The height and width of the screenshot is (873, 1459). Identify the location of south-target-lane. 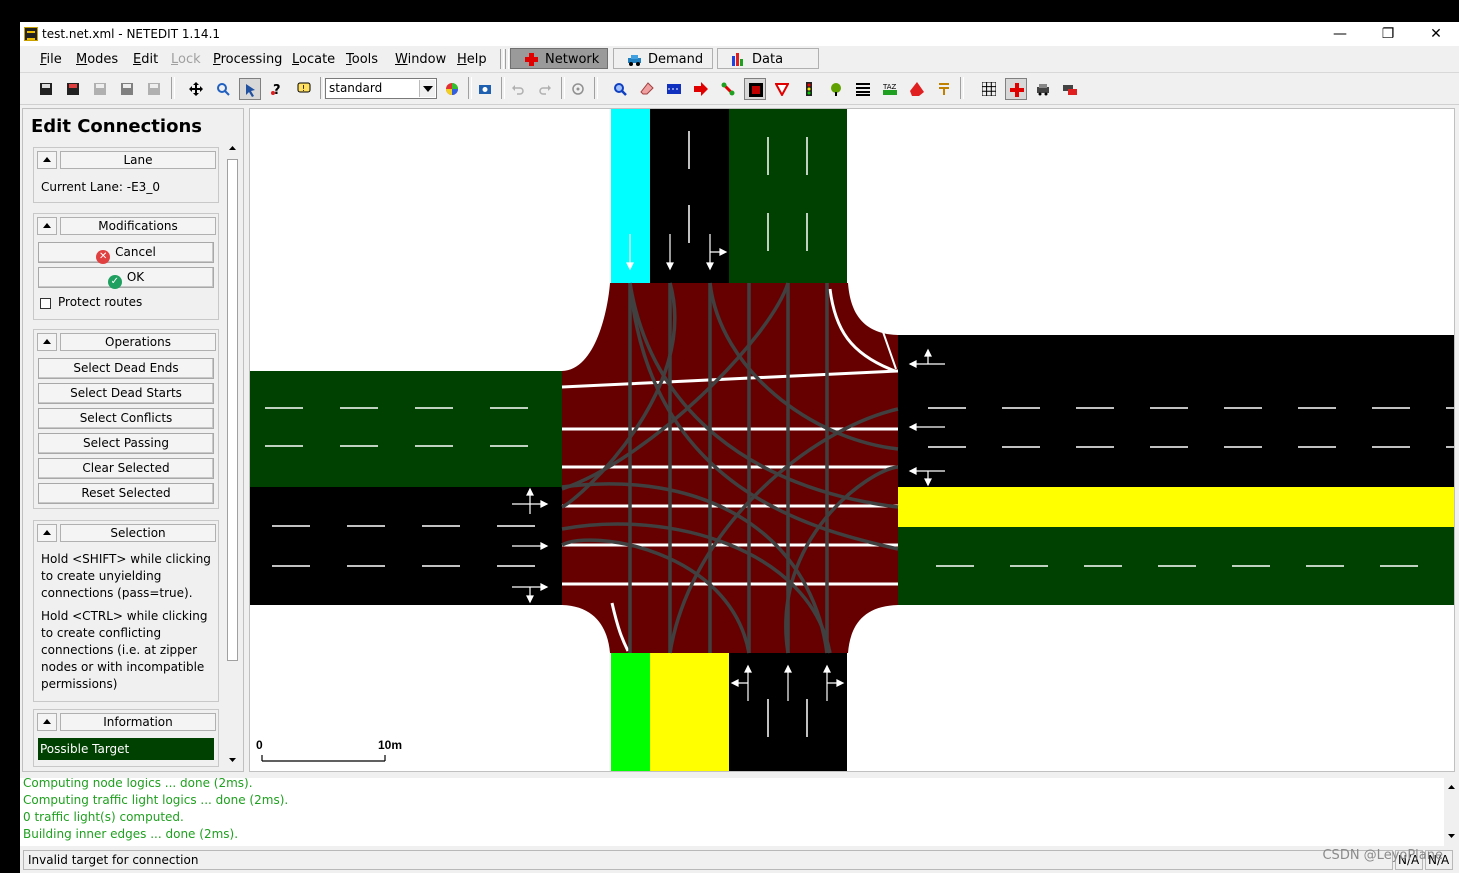
(630, 712).